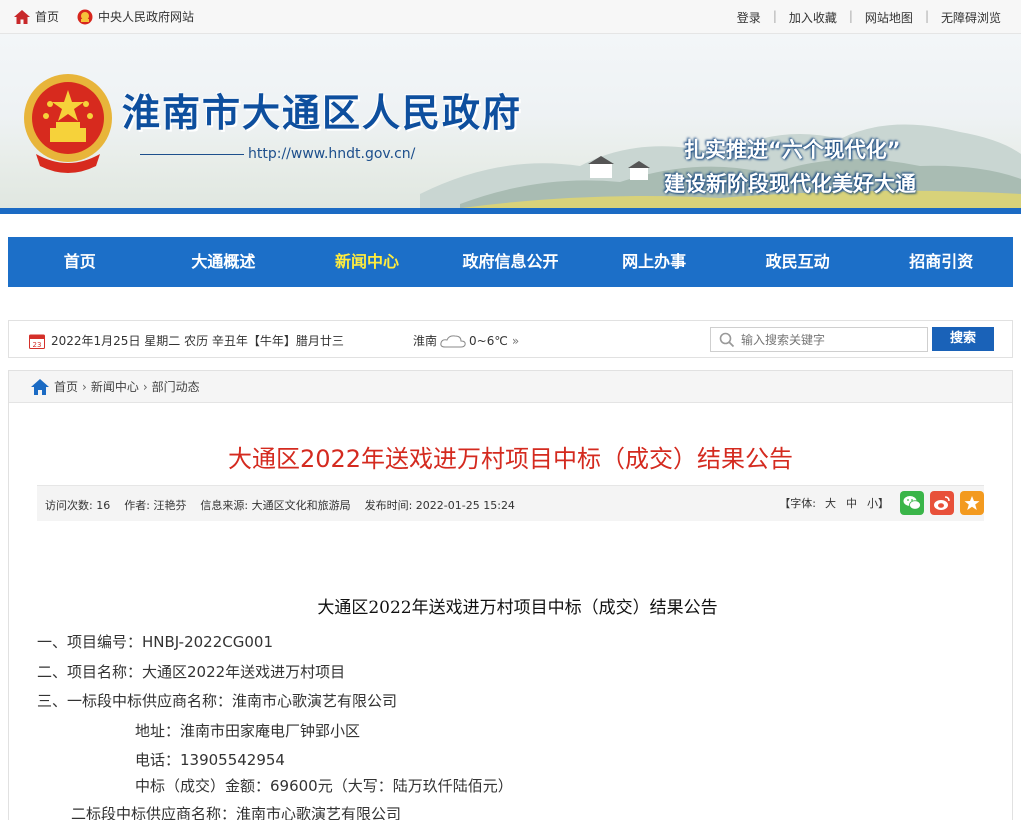  I want to click on document-title: 大通区2022年送戏进万村项目中标（成交）结果公告, so click(517, 608).